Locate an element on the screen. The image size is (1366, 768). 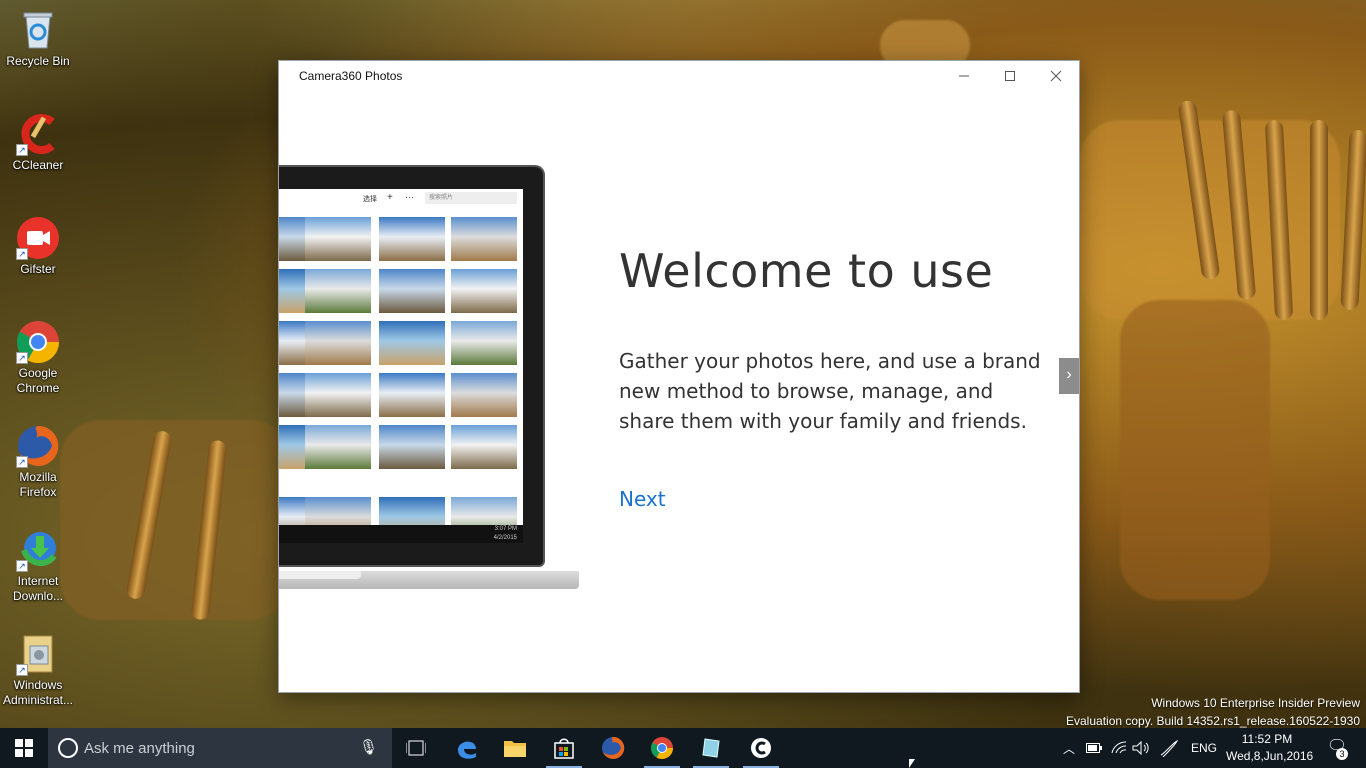
firefox-icon: ↗ is located at coordinates (38, 446).